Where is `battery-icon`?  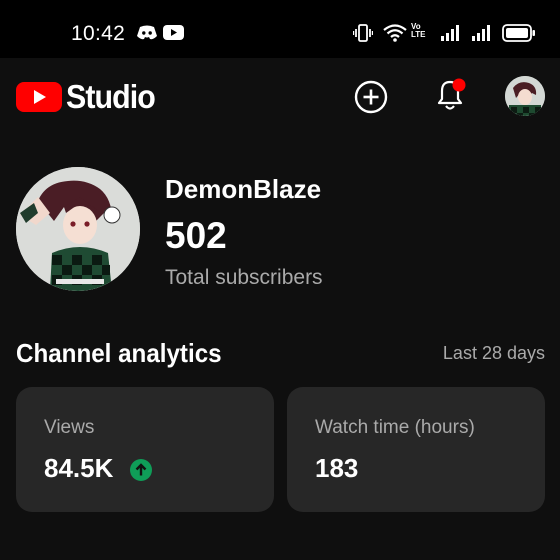 battery-icon is located at coordinates (518, 33).